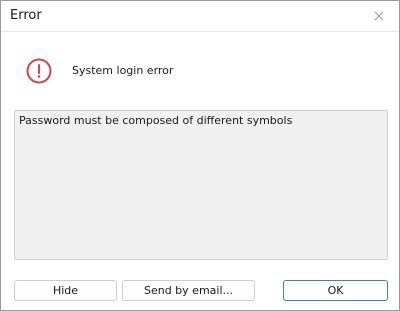 Image resolution: width=400 pixels, height=311 pixels. Describe the element at coordinates (200, 31) in the screenshot. I see `title-separator` at that location.